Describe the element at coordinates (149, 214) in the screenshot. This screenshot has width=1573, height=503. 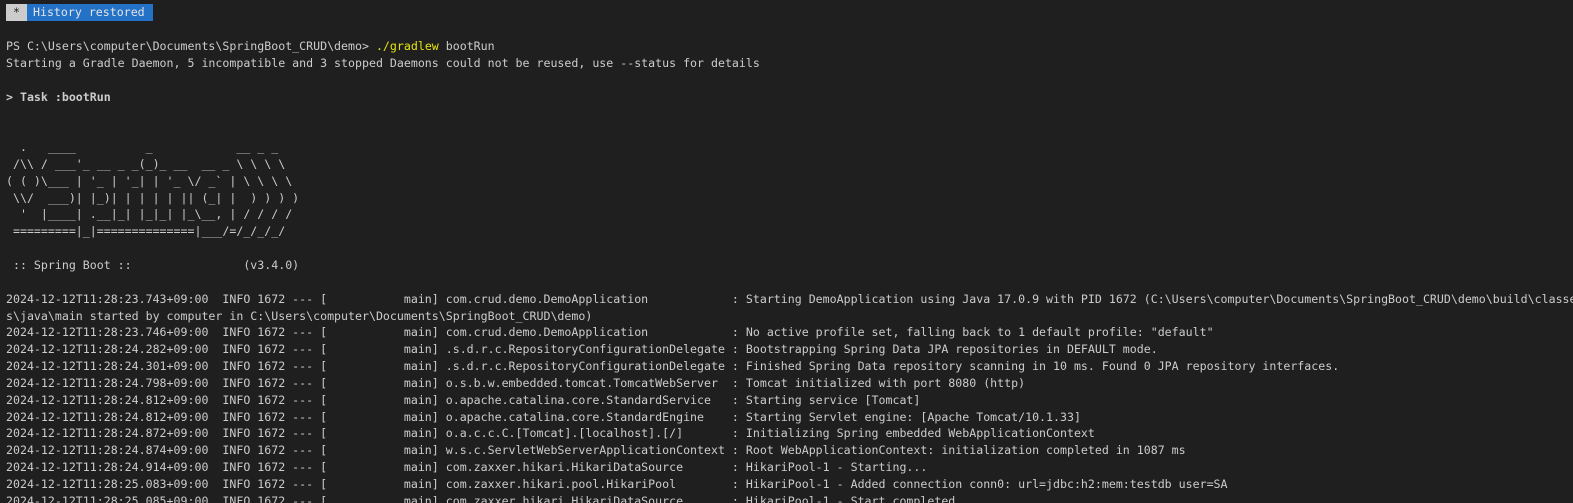
I see `ascii-logo-line: ' |____| .__|_| |_|_| |_\__, | / / / /` at that location.